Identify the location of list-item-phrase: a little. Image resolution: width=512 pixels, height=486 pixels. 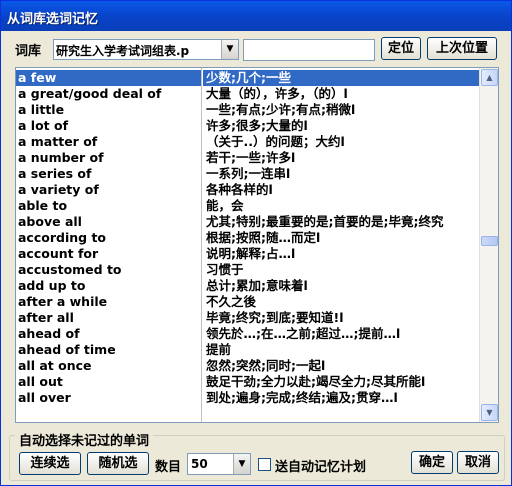
(108, 110).